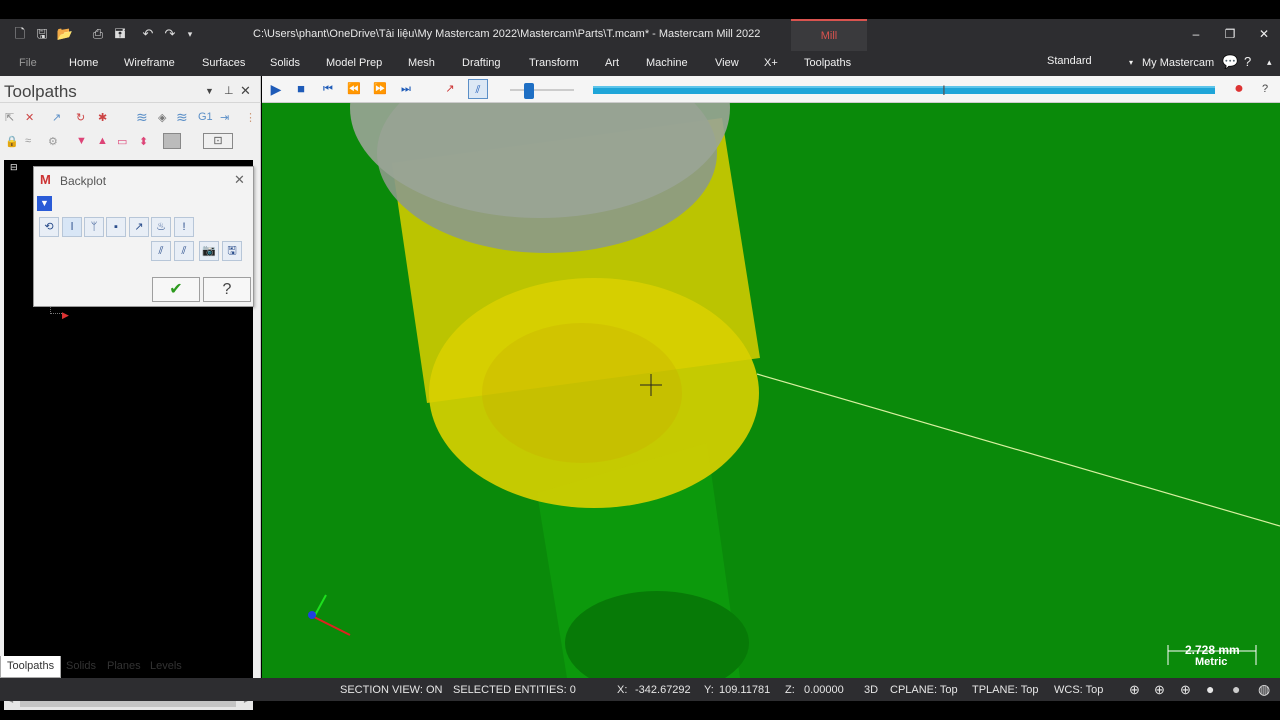 The width and height of the screenshot is (1280, 720). Describe the element at coordinates (190, 34) in the screenshot. I see `customize-quick-access-icon: ▾` at that location.